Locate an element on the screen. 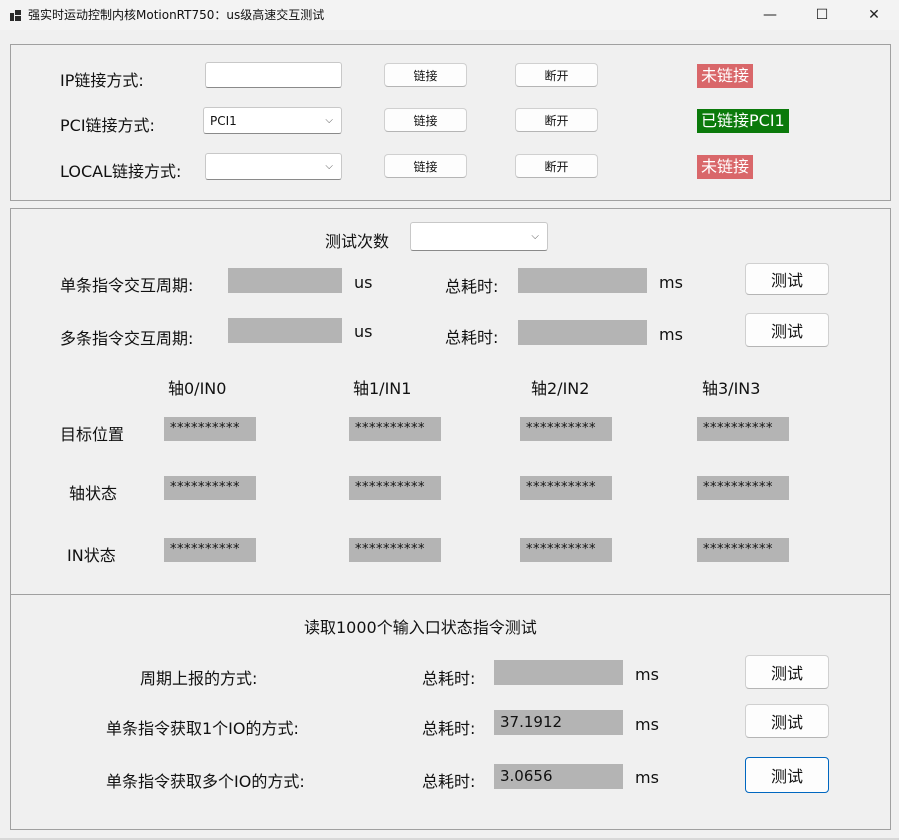 The image size is (899, 840). io-test-title: 读取1000个输入口状态指令测试 is located at coordinates (420, 627).